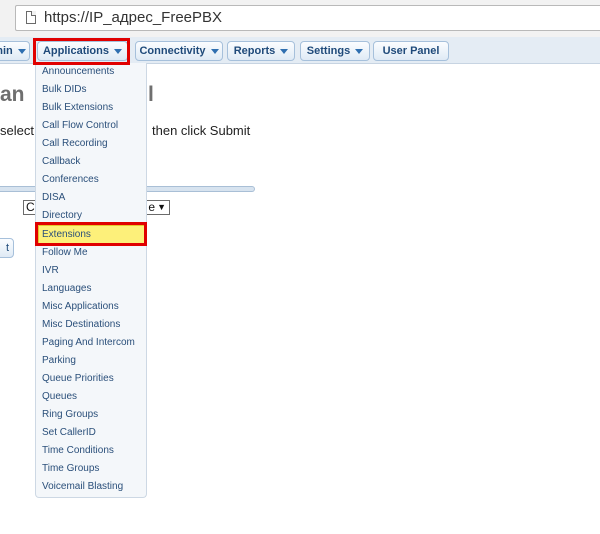 The image size is (600, 534). I want to click on menu-item-set-callerid: Set CallerID, so click(94, 433).